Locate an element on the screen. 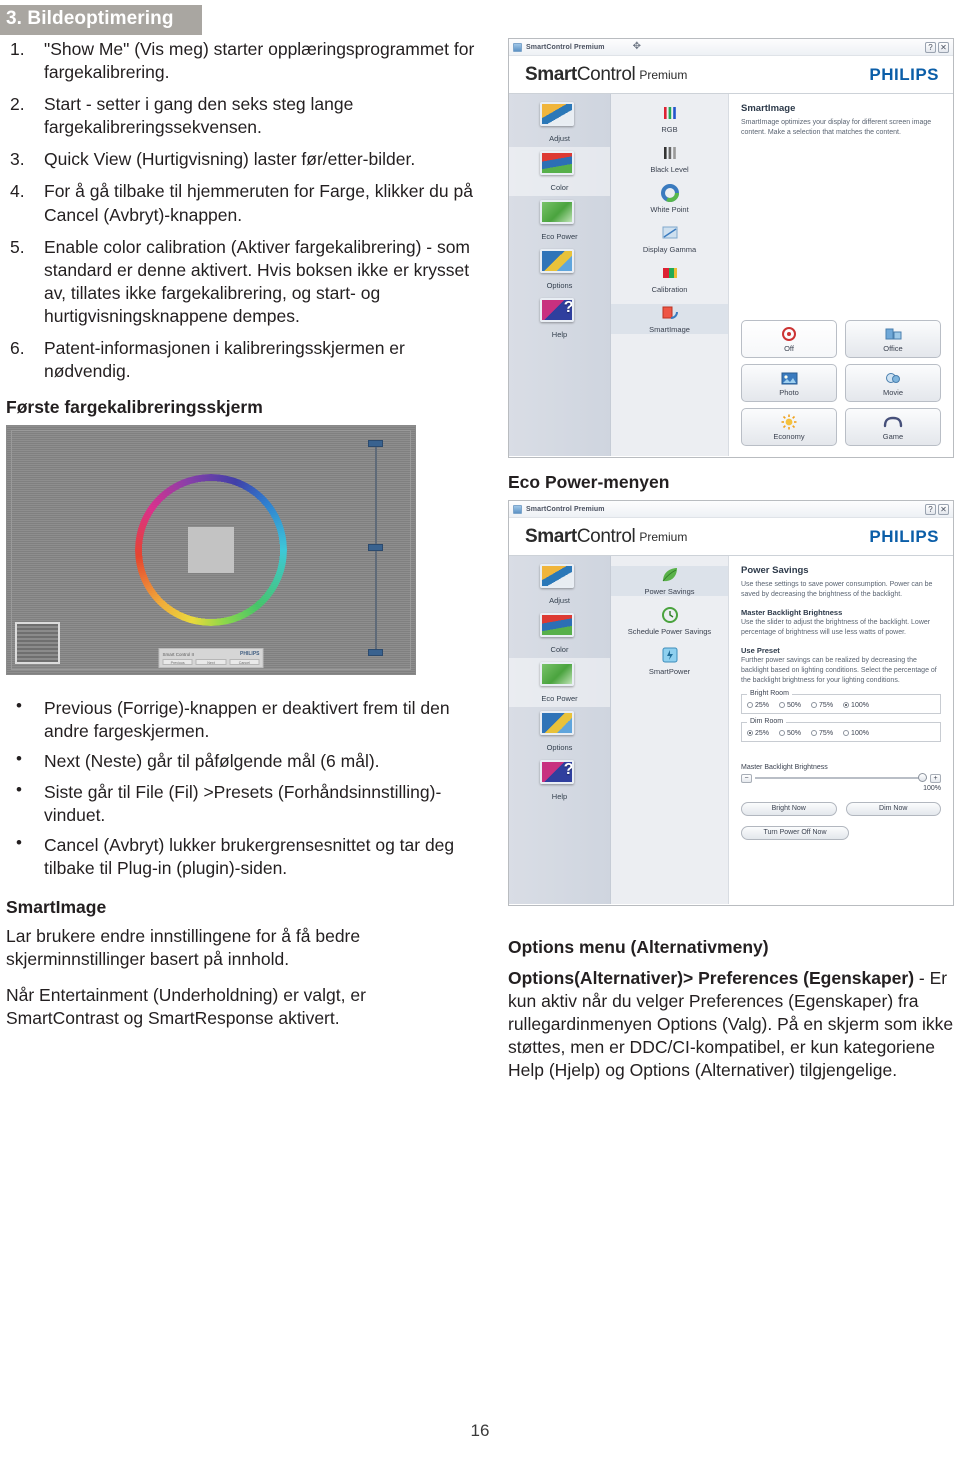 The height and width of the screenshot is (1463, 960). subnav-item-white-point: White Point is located at coordinates (669, 199).